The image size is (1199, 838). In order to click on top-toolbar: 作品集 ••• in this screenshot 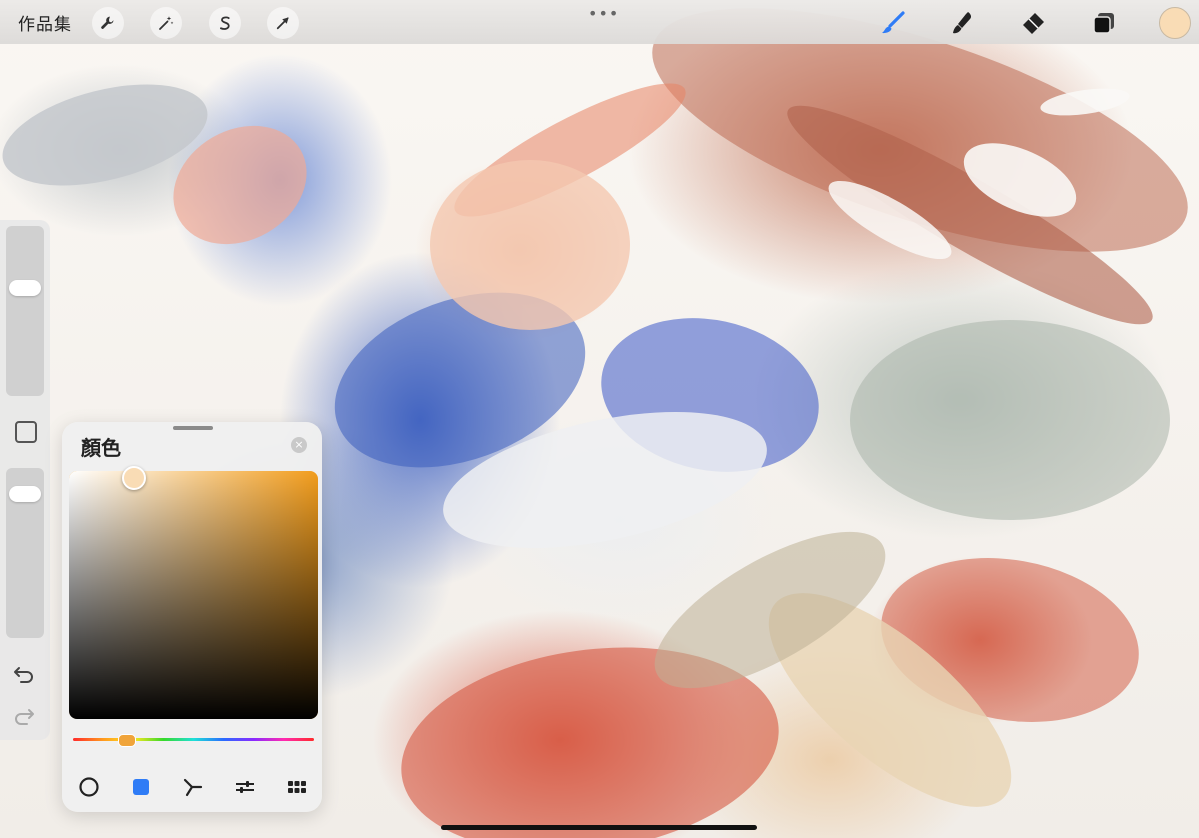, I will do `click(599, 22)`.